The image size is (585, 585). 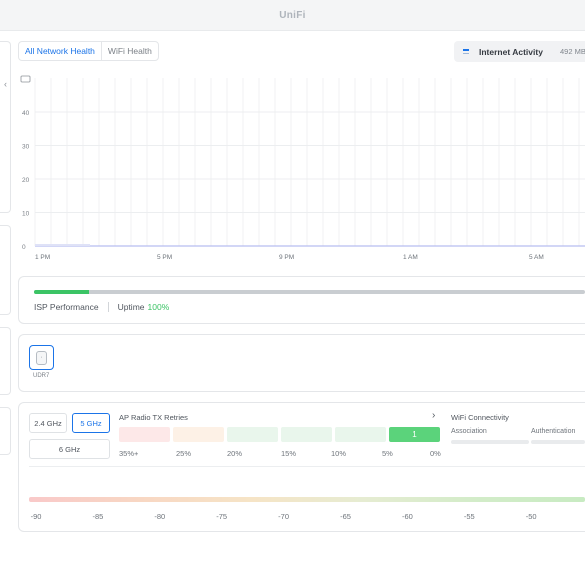 What do you see at coordinates (41, 376) in the screenshot?
I see `device-name: UDR7` at bounding box center [41, 376].